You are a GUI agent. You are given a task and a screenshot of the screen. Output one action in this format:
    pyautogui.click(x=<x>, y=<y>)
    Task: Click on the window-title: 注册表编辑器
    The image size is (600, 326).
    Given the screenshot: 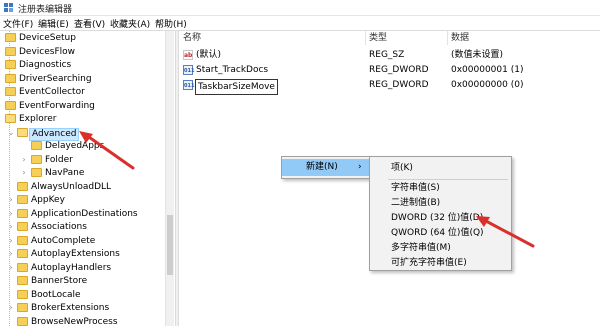 What is the action you would take?
    pyautogui.click(x=45, y=10)
    